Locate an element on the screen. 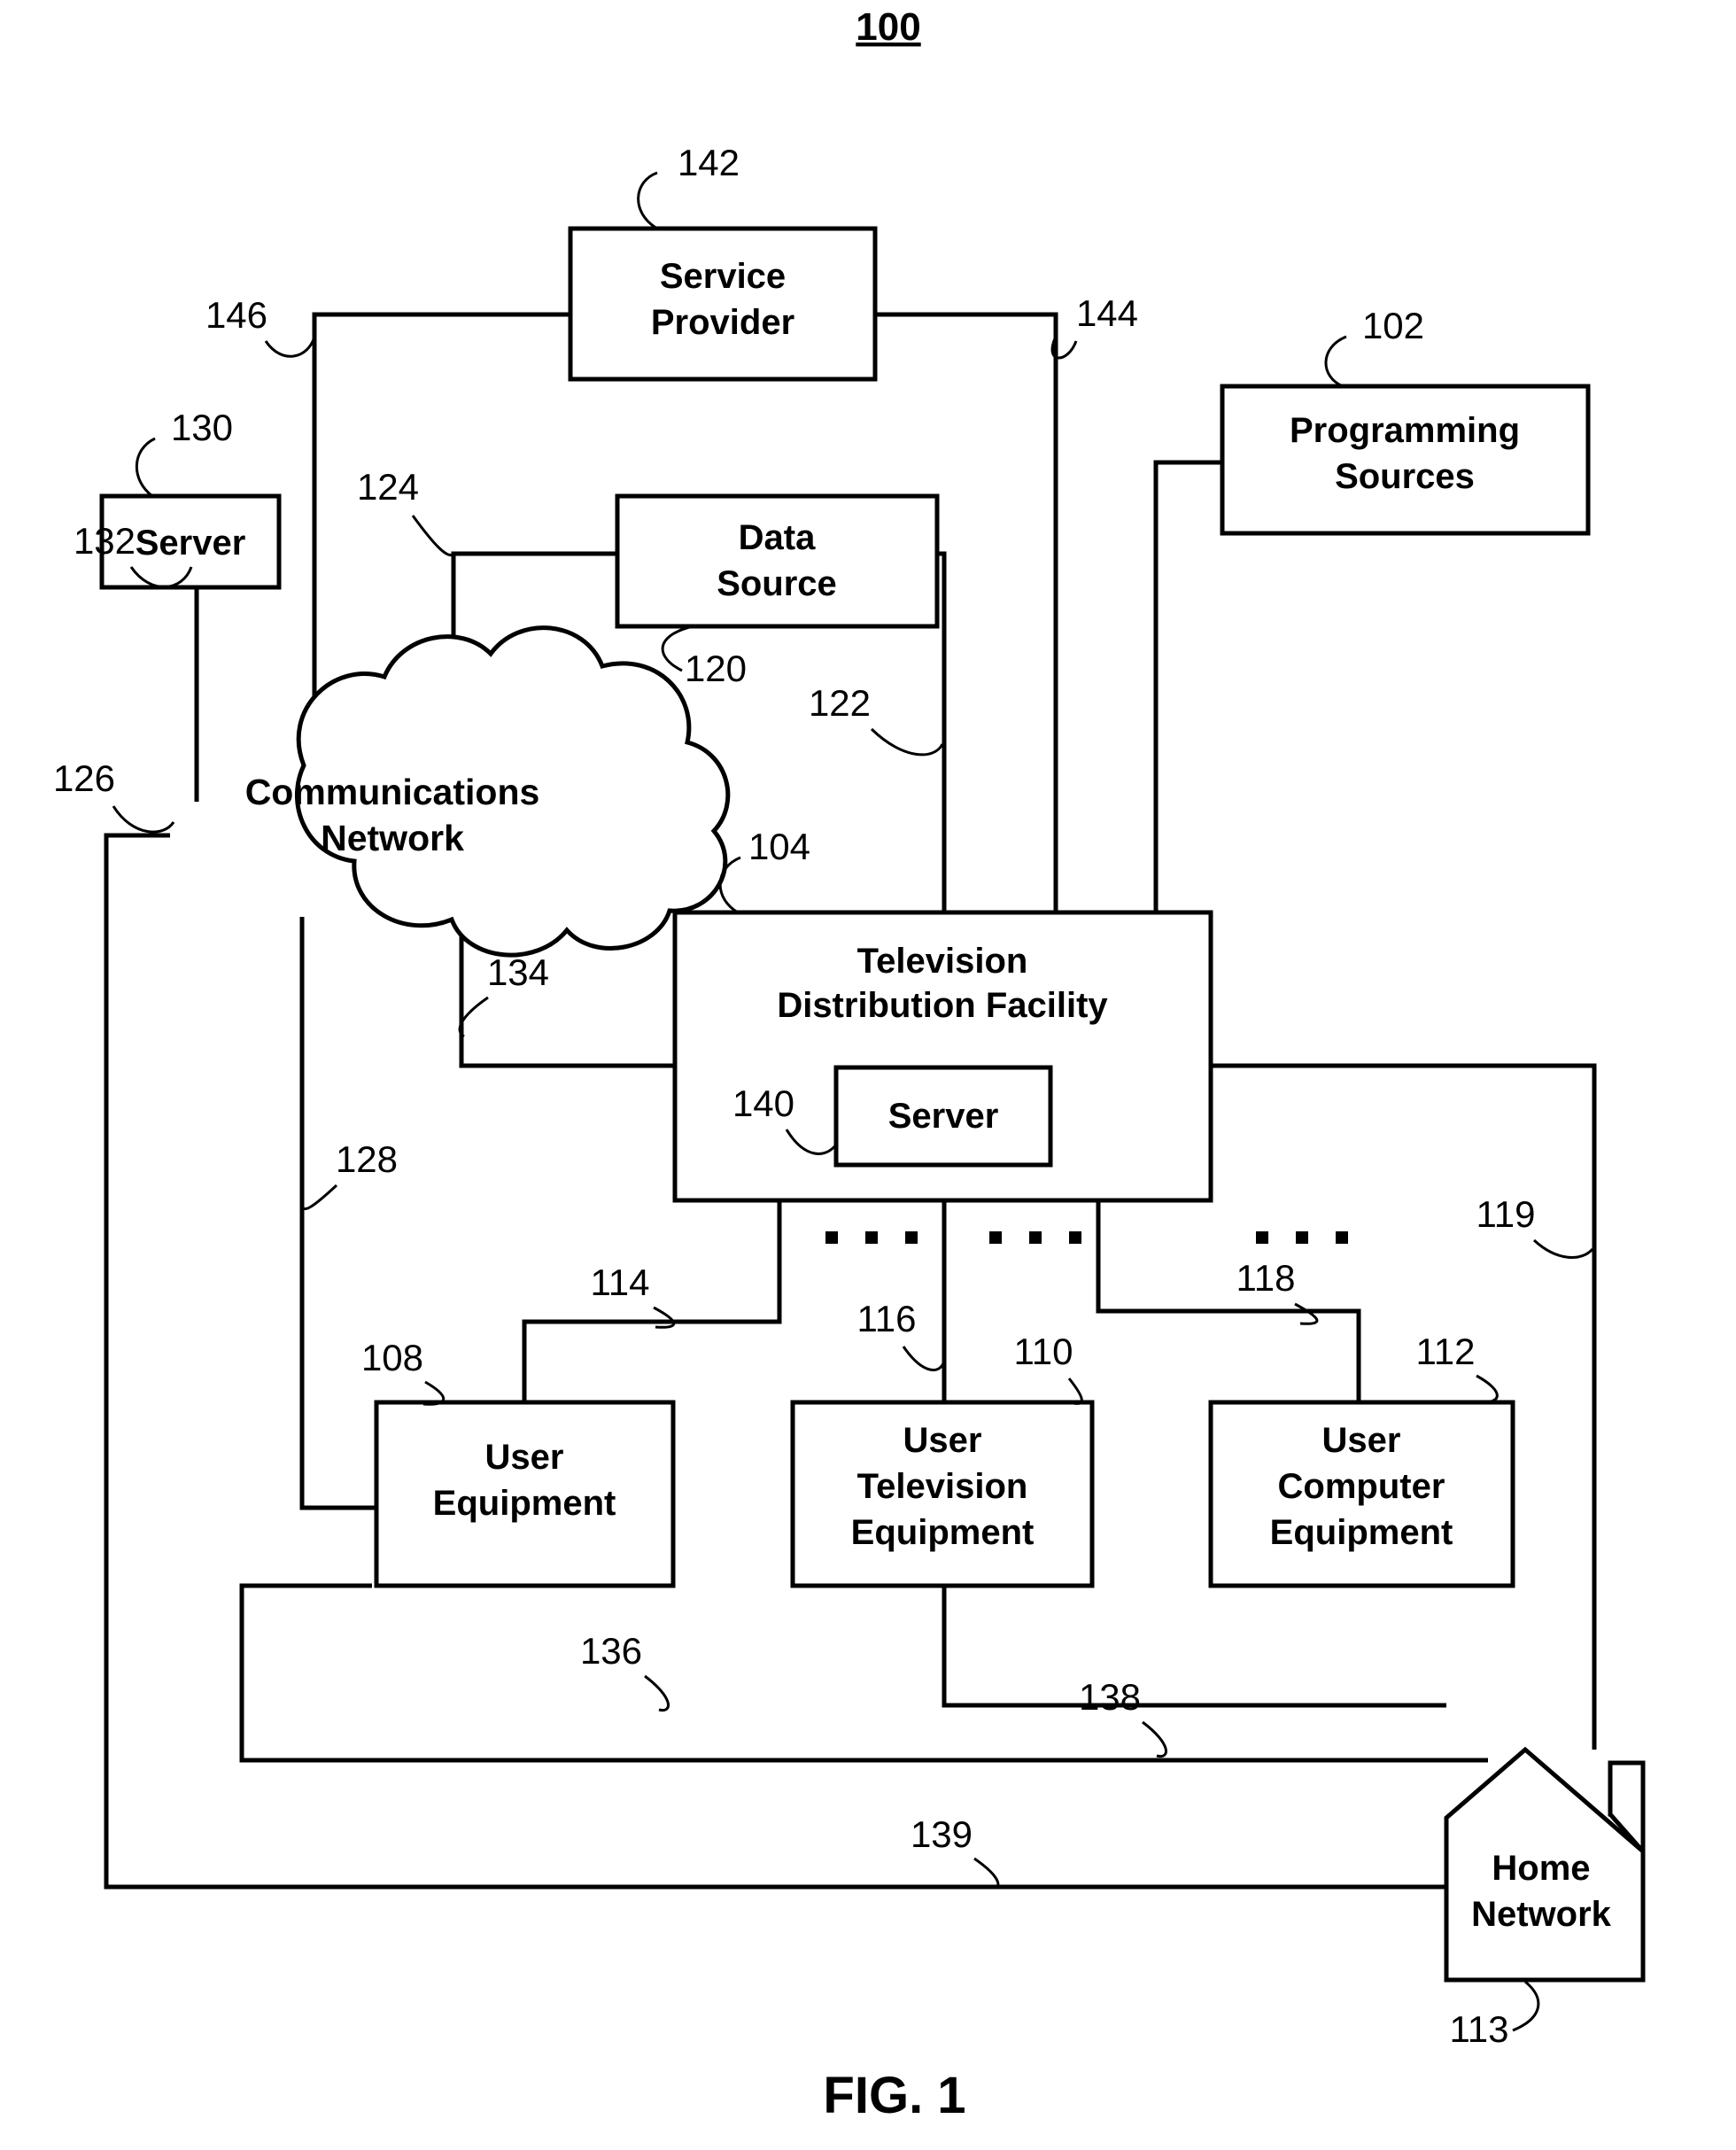 This screenshot has width=1736, height=2150. ref-113: 113 is located at coordinates (1479, 2029).